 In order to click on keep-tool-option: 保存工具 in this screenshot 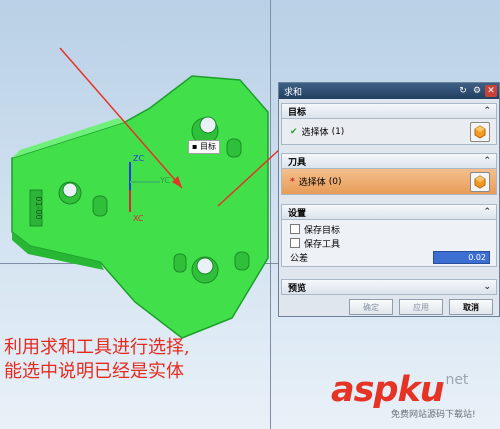, I will do `click(389, 243)`.